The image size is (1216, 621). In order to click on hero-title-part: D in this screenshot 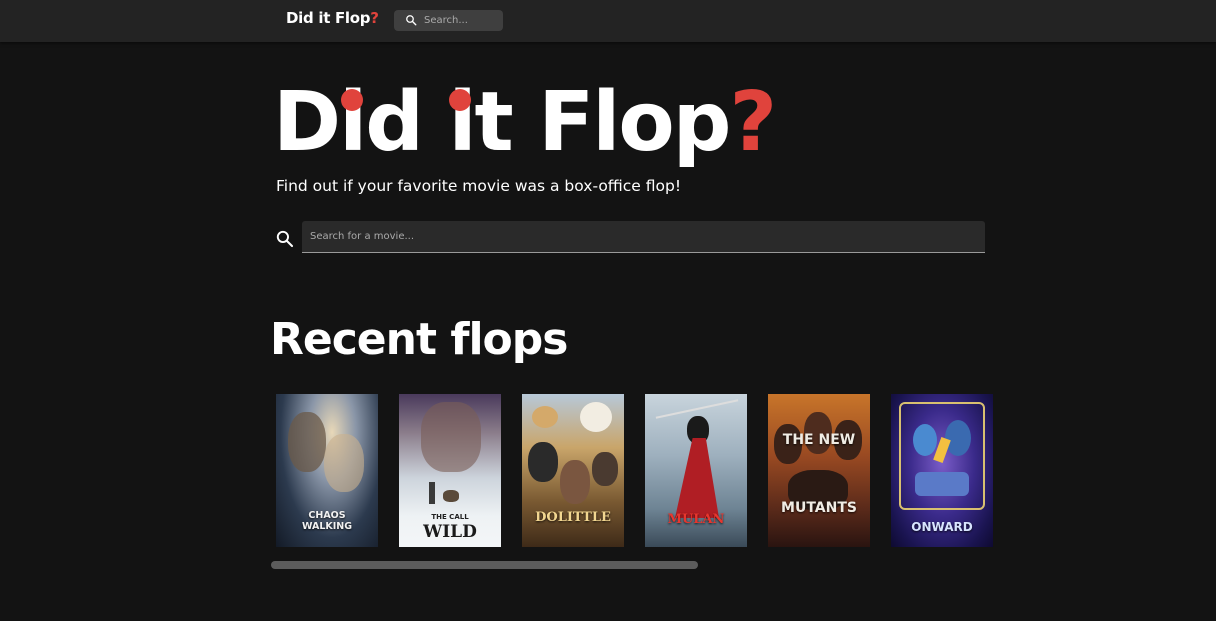, I will do `click(307, 122)`.